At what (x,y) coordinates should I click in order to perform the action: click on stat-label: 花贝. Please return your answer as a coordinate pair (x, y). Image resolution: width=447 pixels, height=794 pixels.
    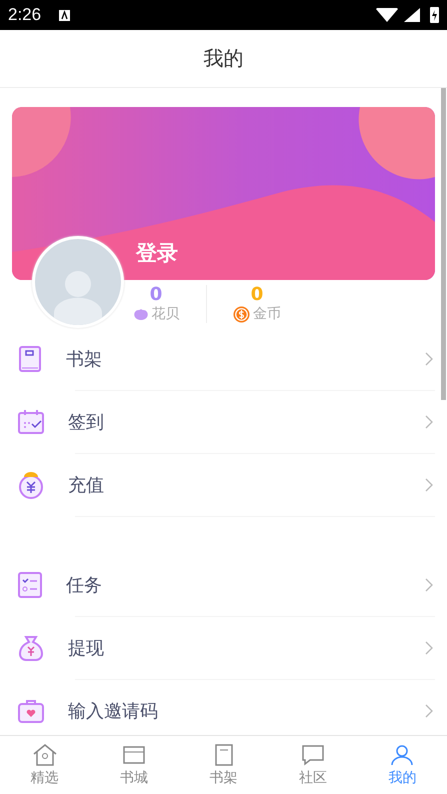
    Looking at the image, I should click on (166, 314).